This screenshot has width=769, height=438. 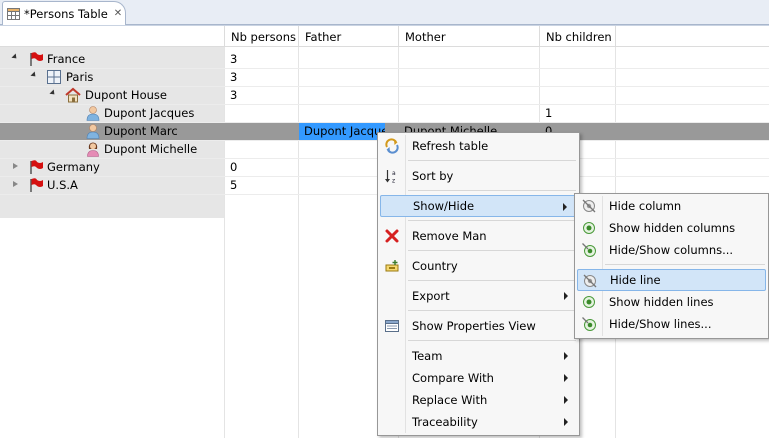 I want to click on row-name: Dupont House, so click(x=126, y=95).